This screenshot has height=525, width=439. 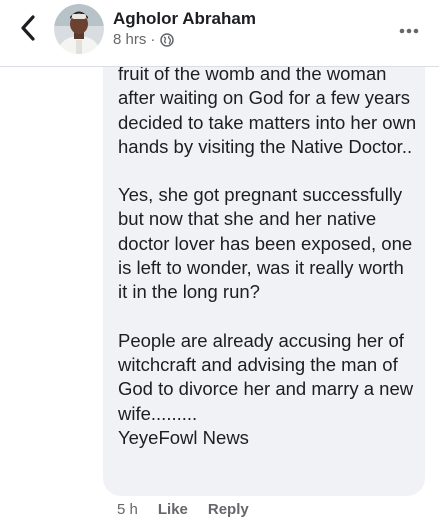 I want to click on like-button: Like, so click(x=173, y=509).